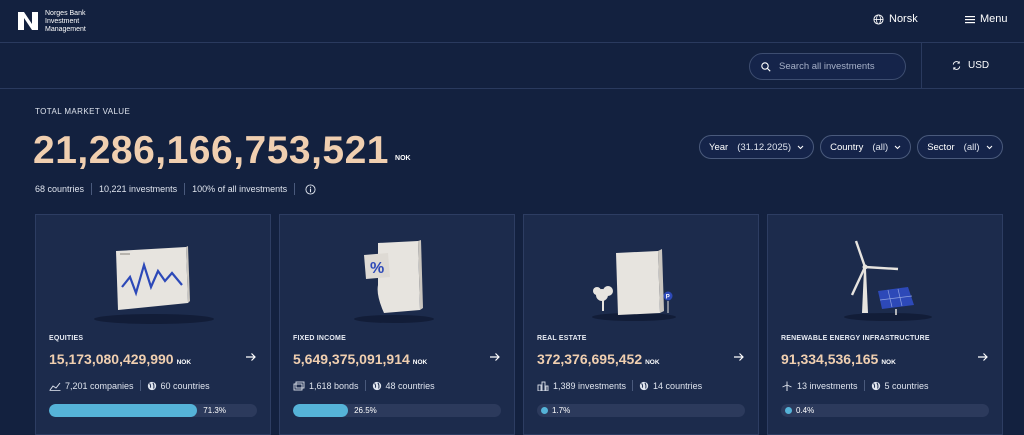 The image size is (1024, 435). I want to click on share-bar-label: 0.4%, so click(805, 410).